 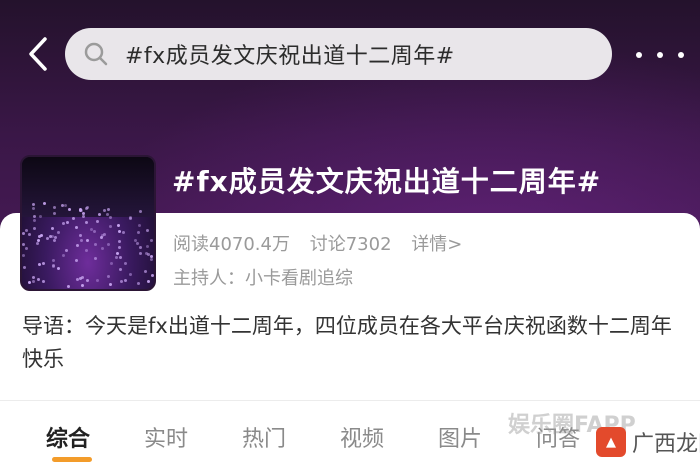 I want to click on more-button, so click(x=660, y=55).